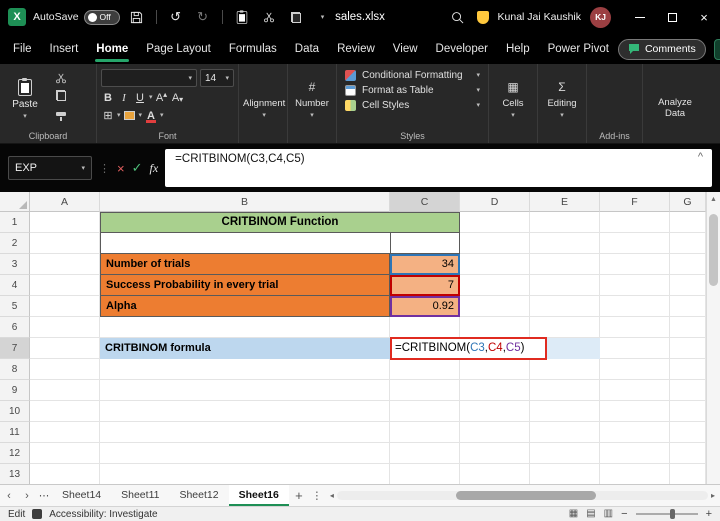 Image resolution: width=720 pixels, height=521 pixels. Describe the element at coordinates (112, 49) in the screenshot. I see `menu-tab-home: Home` at that location.